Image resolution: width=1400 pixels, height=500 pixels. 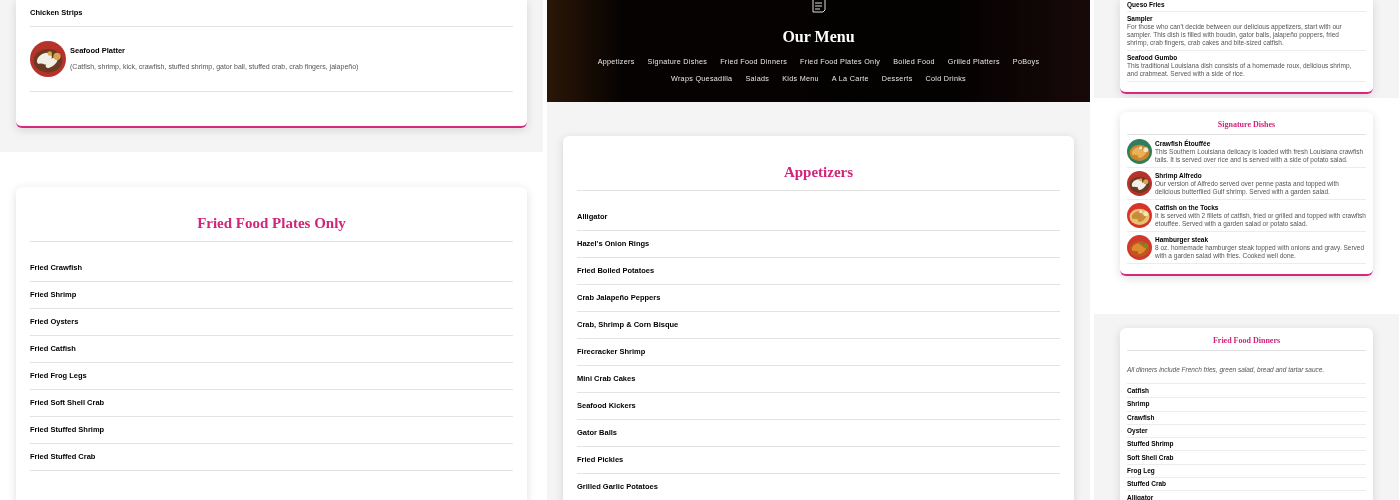 What do you see at coordinates (1246, 125) in the screenshot?
I see `card-title: Signature Dishes` at bounding box center [1246, 125].